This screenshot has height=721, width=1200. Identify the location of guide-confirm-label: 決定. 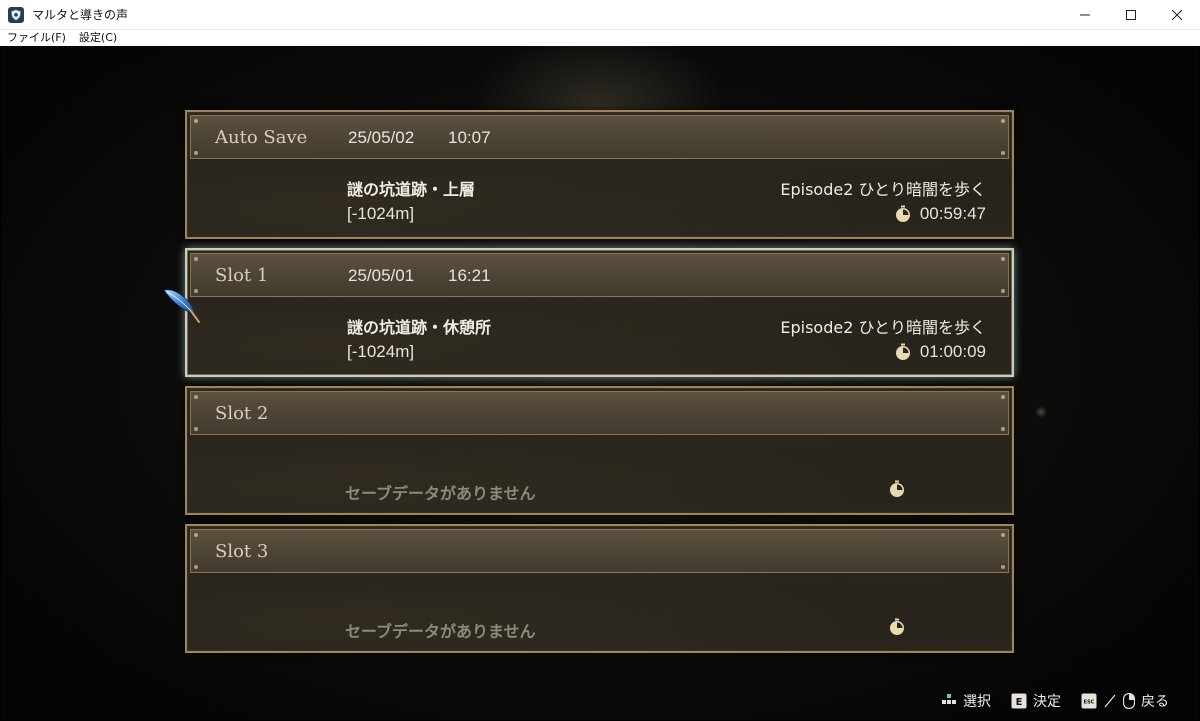
(1047, 702).